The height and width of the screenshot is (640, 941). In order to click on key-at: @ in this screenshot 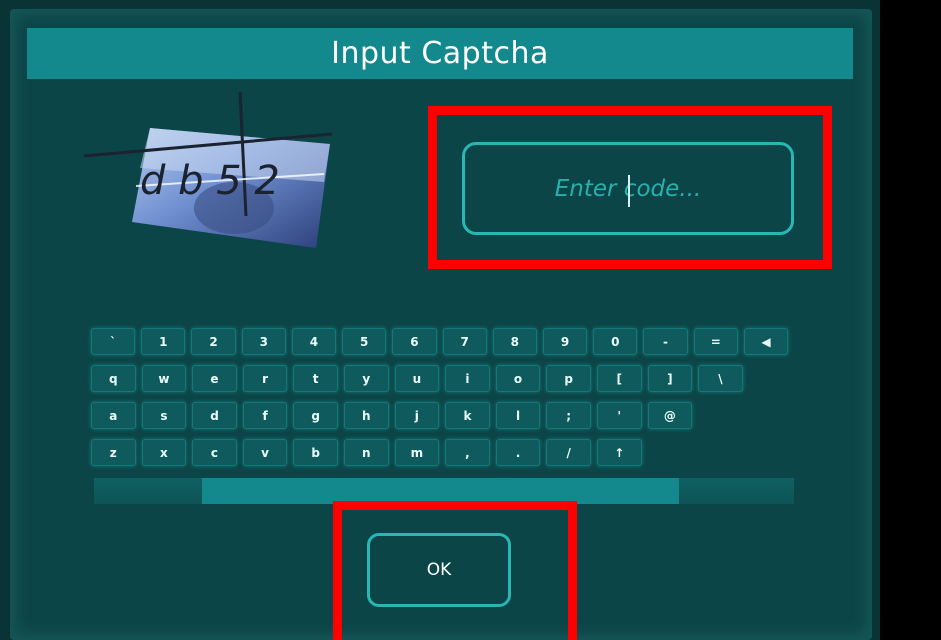, I will do `click(670, 415)`.